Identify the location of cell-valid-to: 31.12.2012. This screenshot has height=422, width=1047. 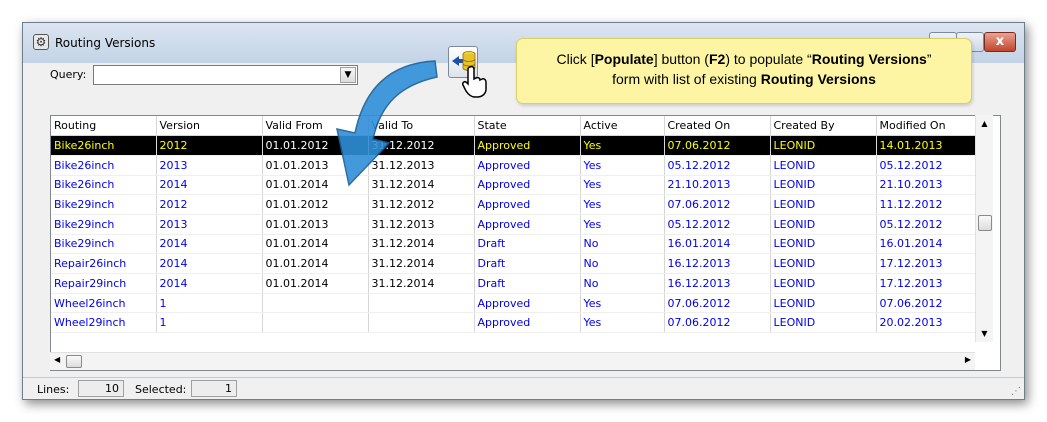
(421, 204).